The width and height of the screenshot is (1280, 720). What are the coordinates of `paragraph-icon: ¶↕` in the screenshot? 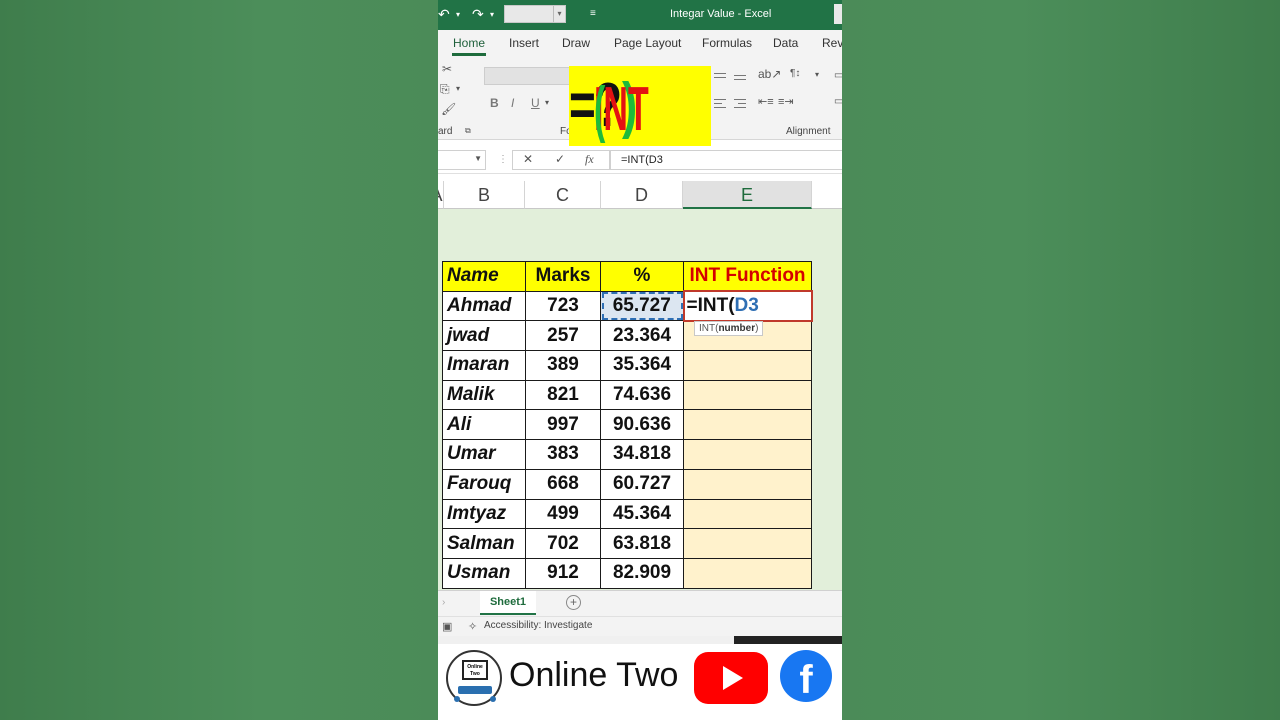 It's located at (795, 73).